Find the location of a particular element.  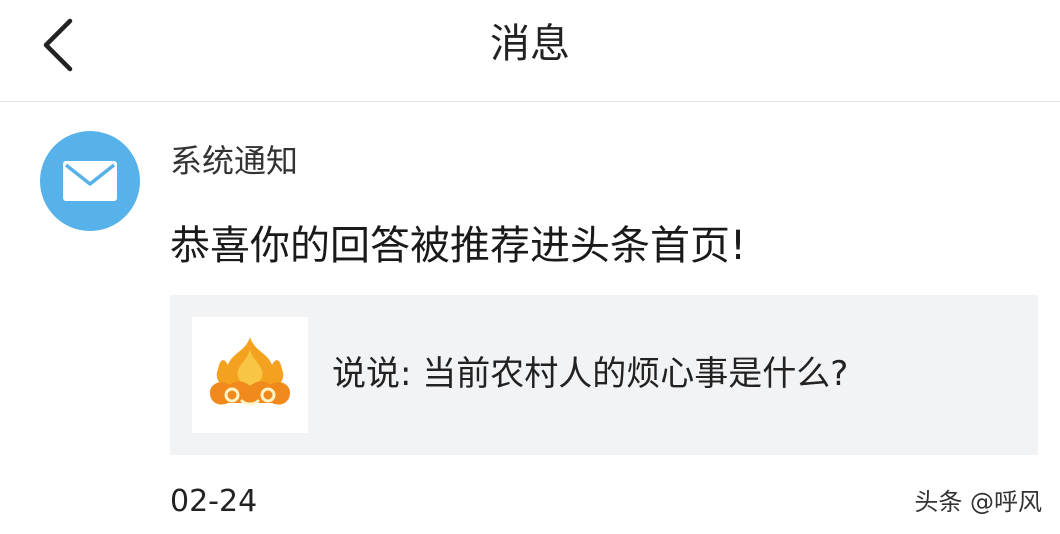

card-thumbnail is located at coordinates (250, 375).